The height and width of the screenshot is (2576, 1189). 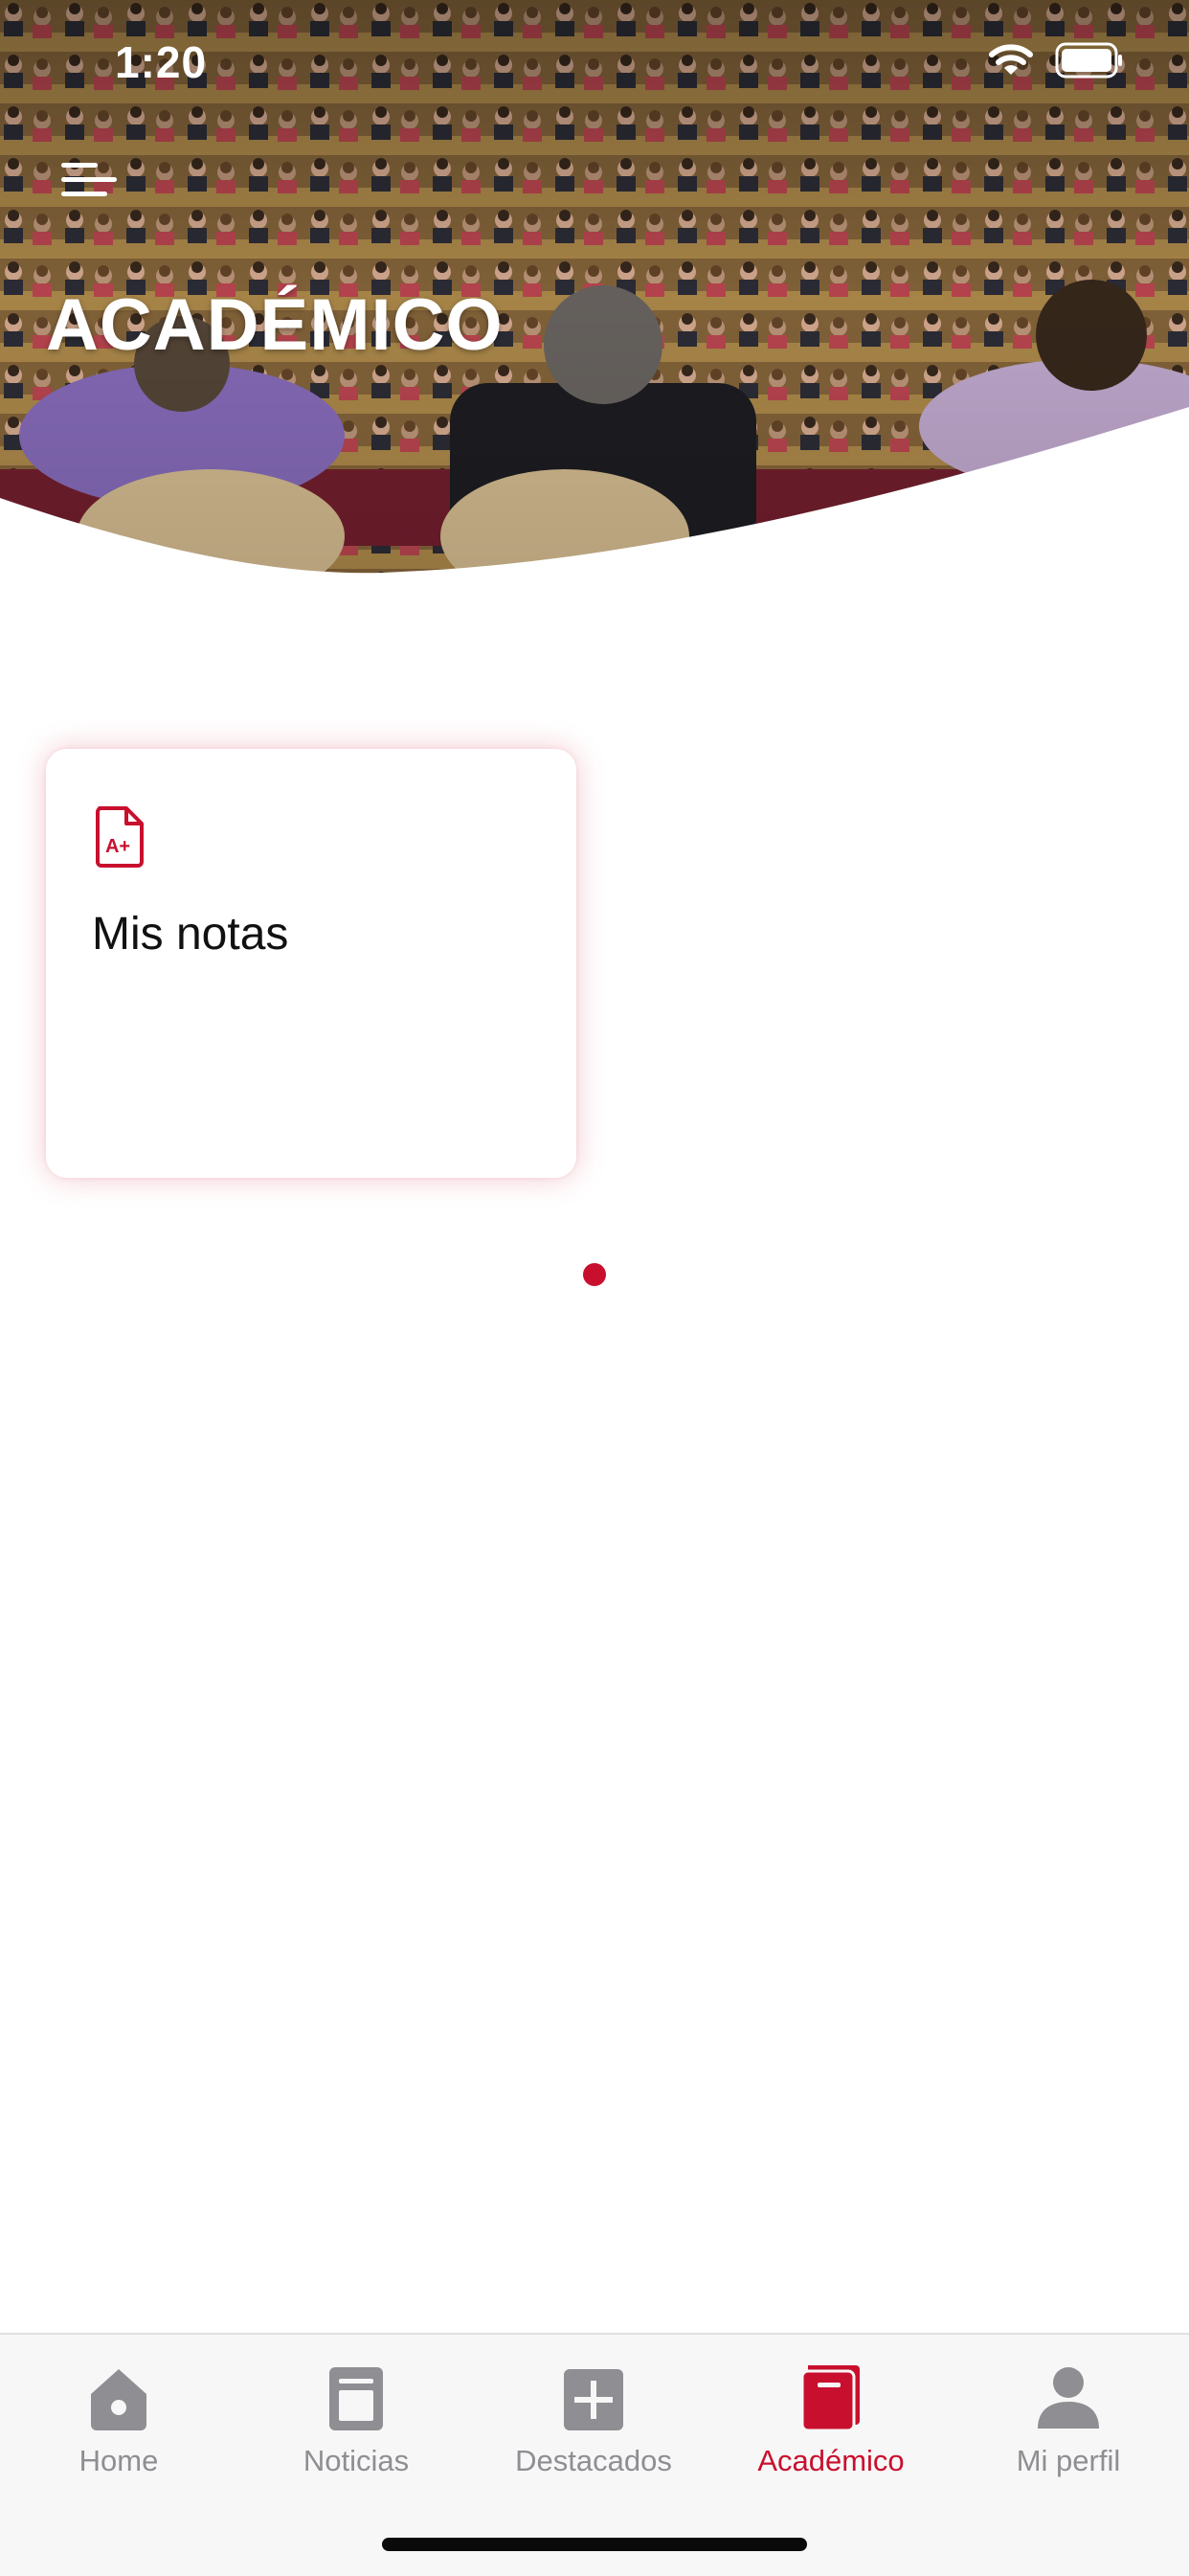 What do you see at coordinates (594, 2544) in the screenshot?
I see `home-indicator` at bounding box center [594, 2544].